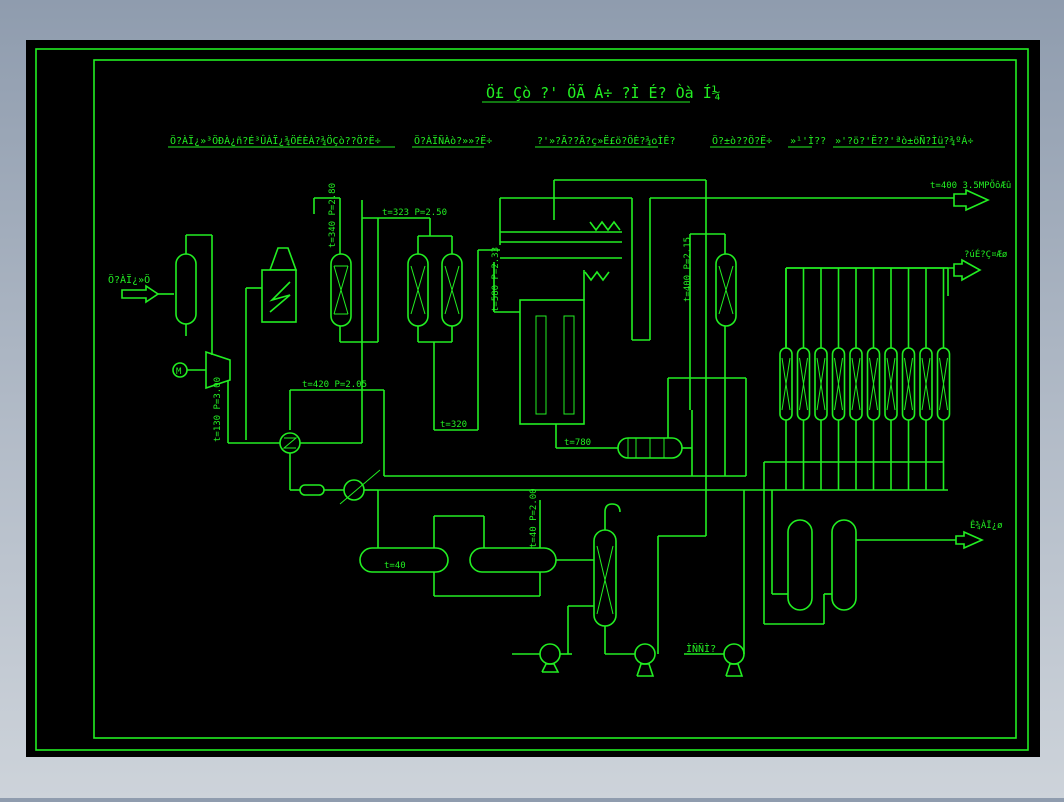  What do you see at coordinates (701, 648) in the screenshot?
I see `pump-note-label: ÌÑÑÌ?` at bounding box center [701, 648].